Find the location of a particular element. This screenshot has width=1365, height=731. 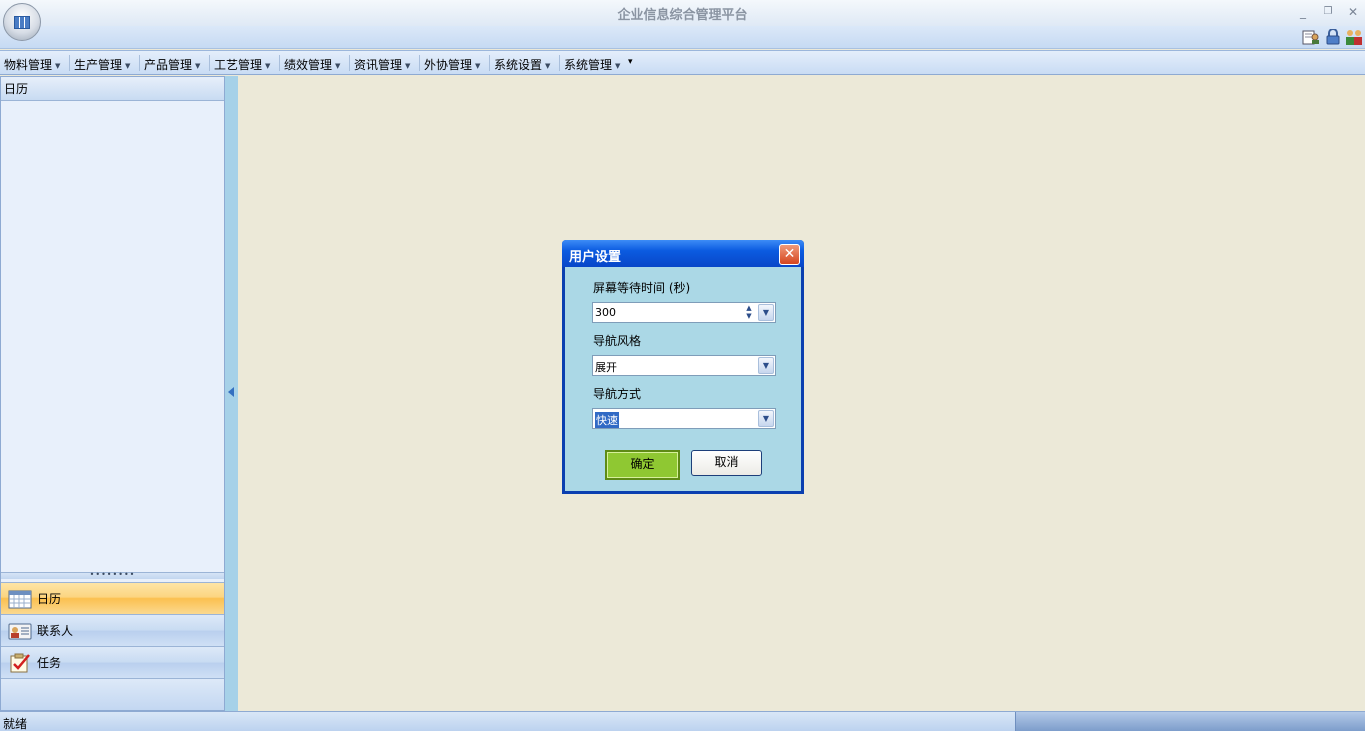

menu-materials: 物料管理 ▼ is located at coordinates (32, 64).